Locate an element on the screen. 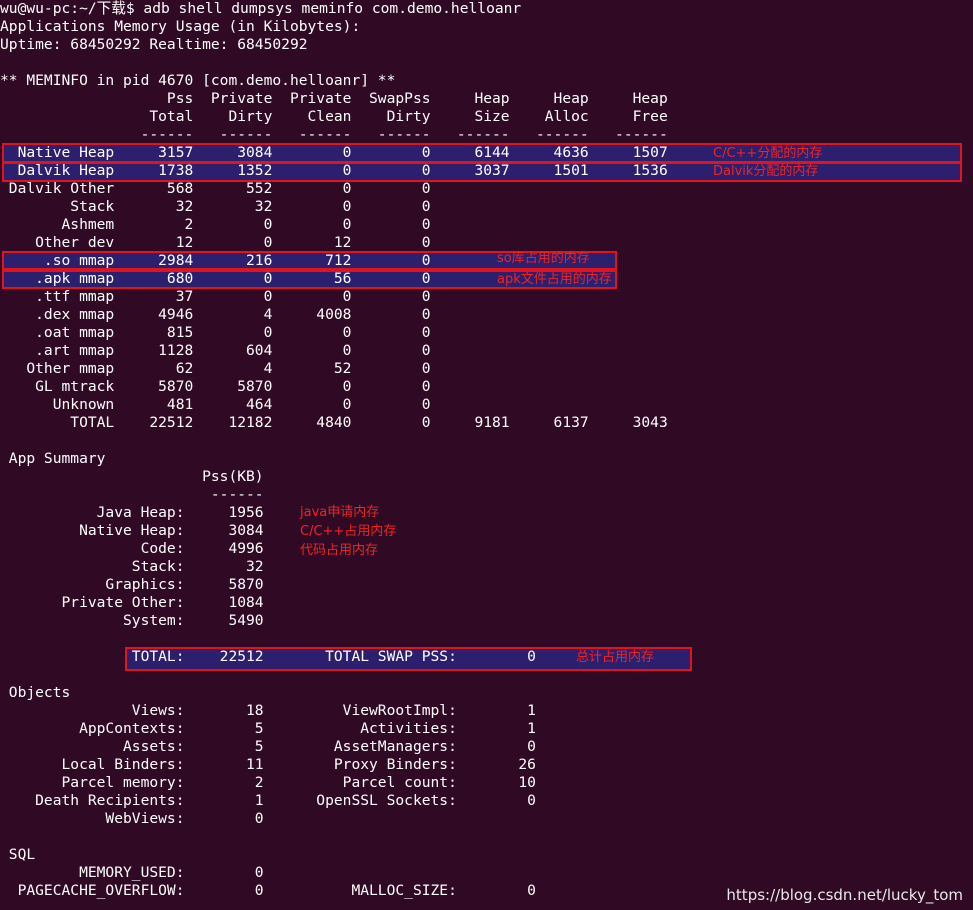  native-heap-annotation: C/C++分配的内存 is located at coordinates (768, 153).